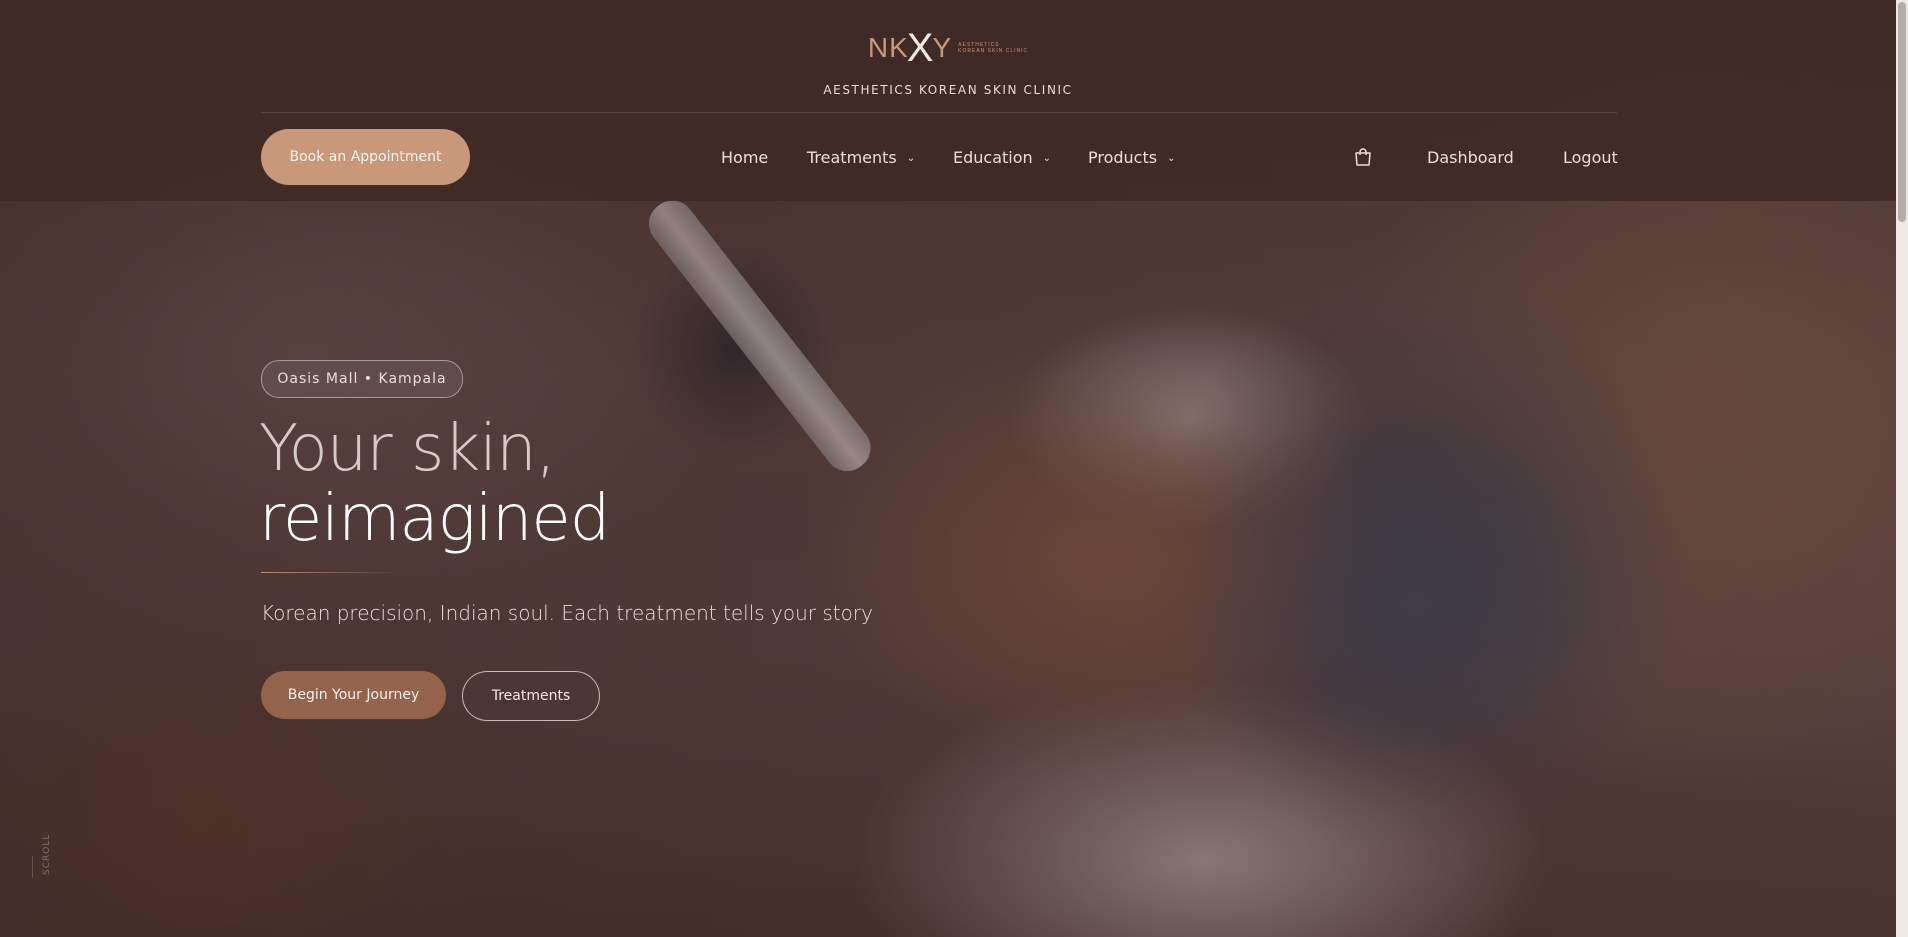 The width and height of the screenshot is (1908, 937). What do you see at coordinates (32, 867) in the screenshot?
I see `scroll-indicator-line` at bounding box center [32, 867].